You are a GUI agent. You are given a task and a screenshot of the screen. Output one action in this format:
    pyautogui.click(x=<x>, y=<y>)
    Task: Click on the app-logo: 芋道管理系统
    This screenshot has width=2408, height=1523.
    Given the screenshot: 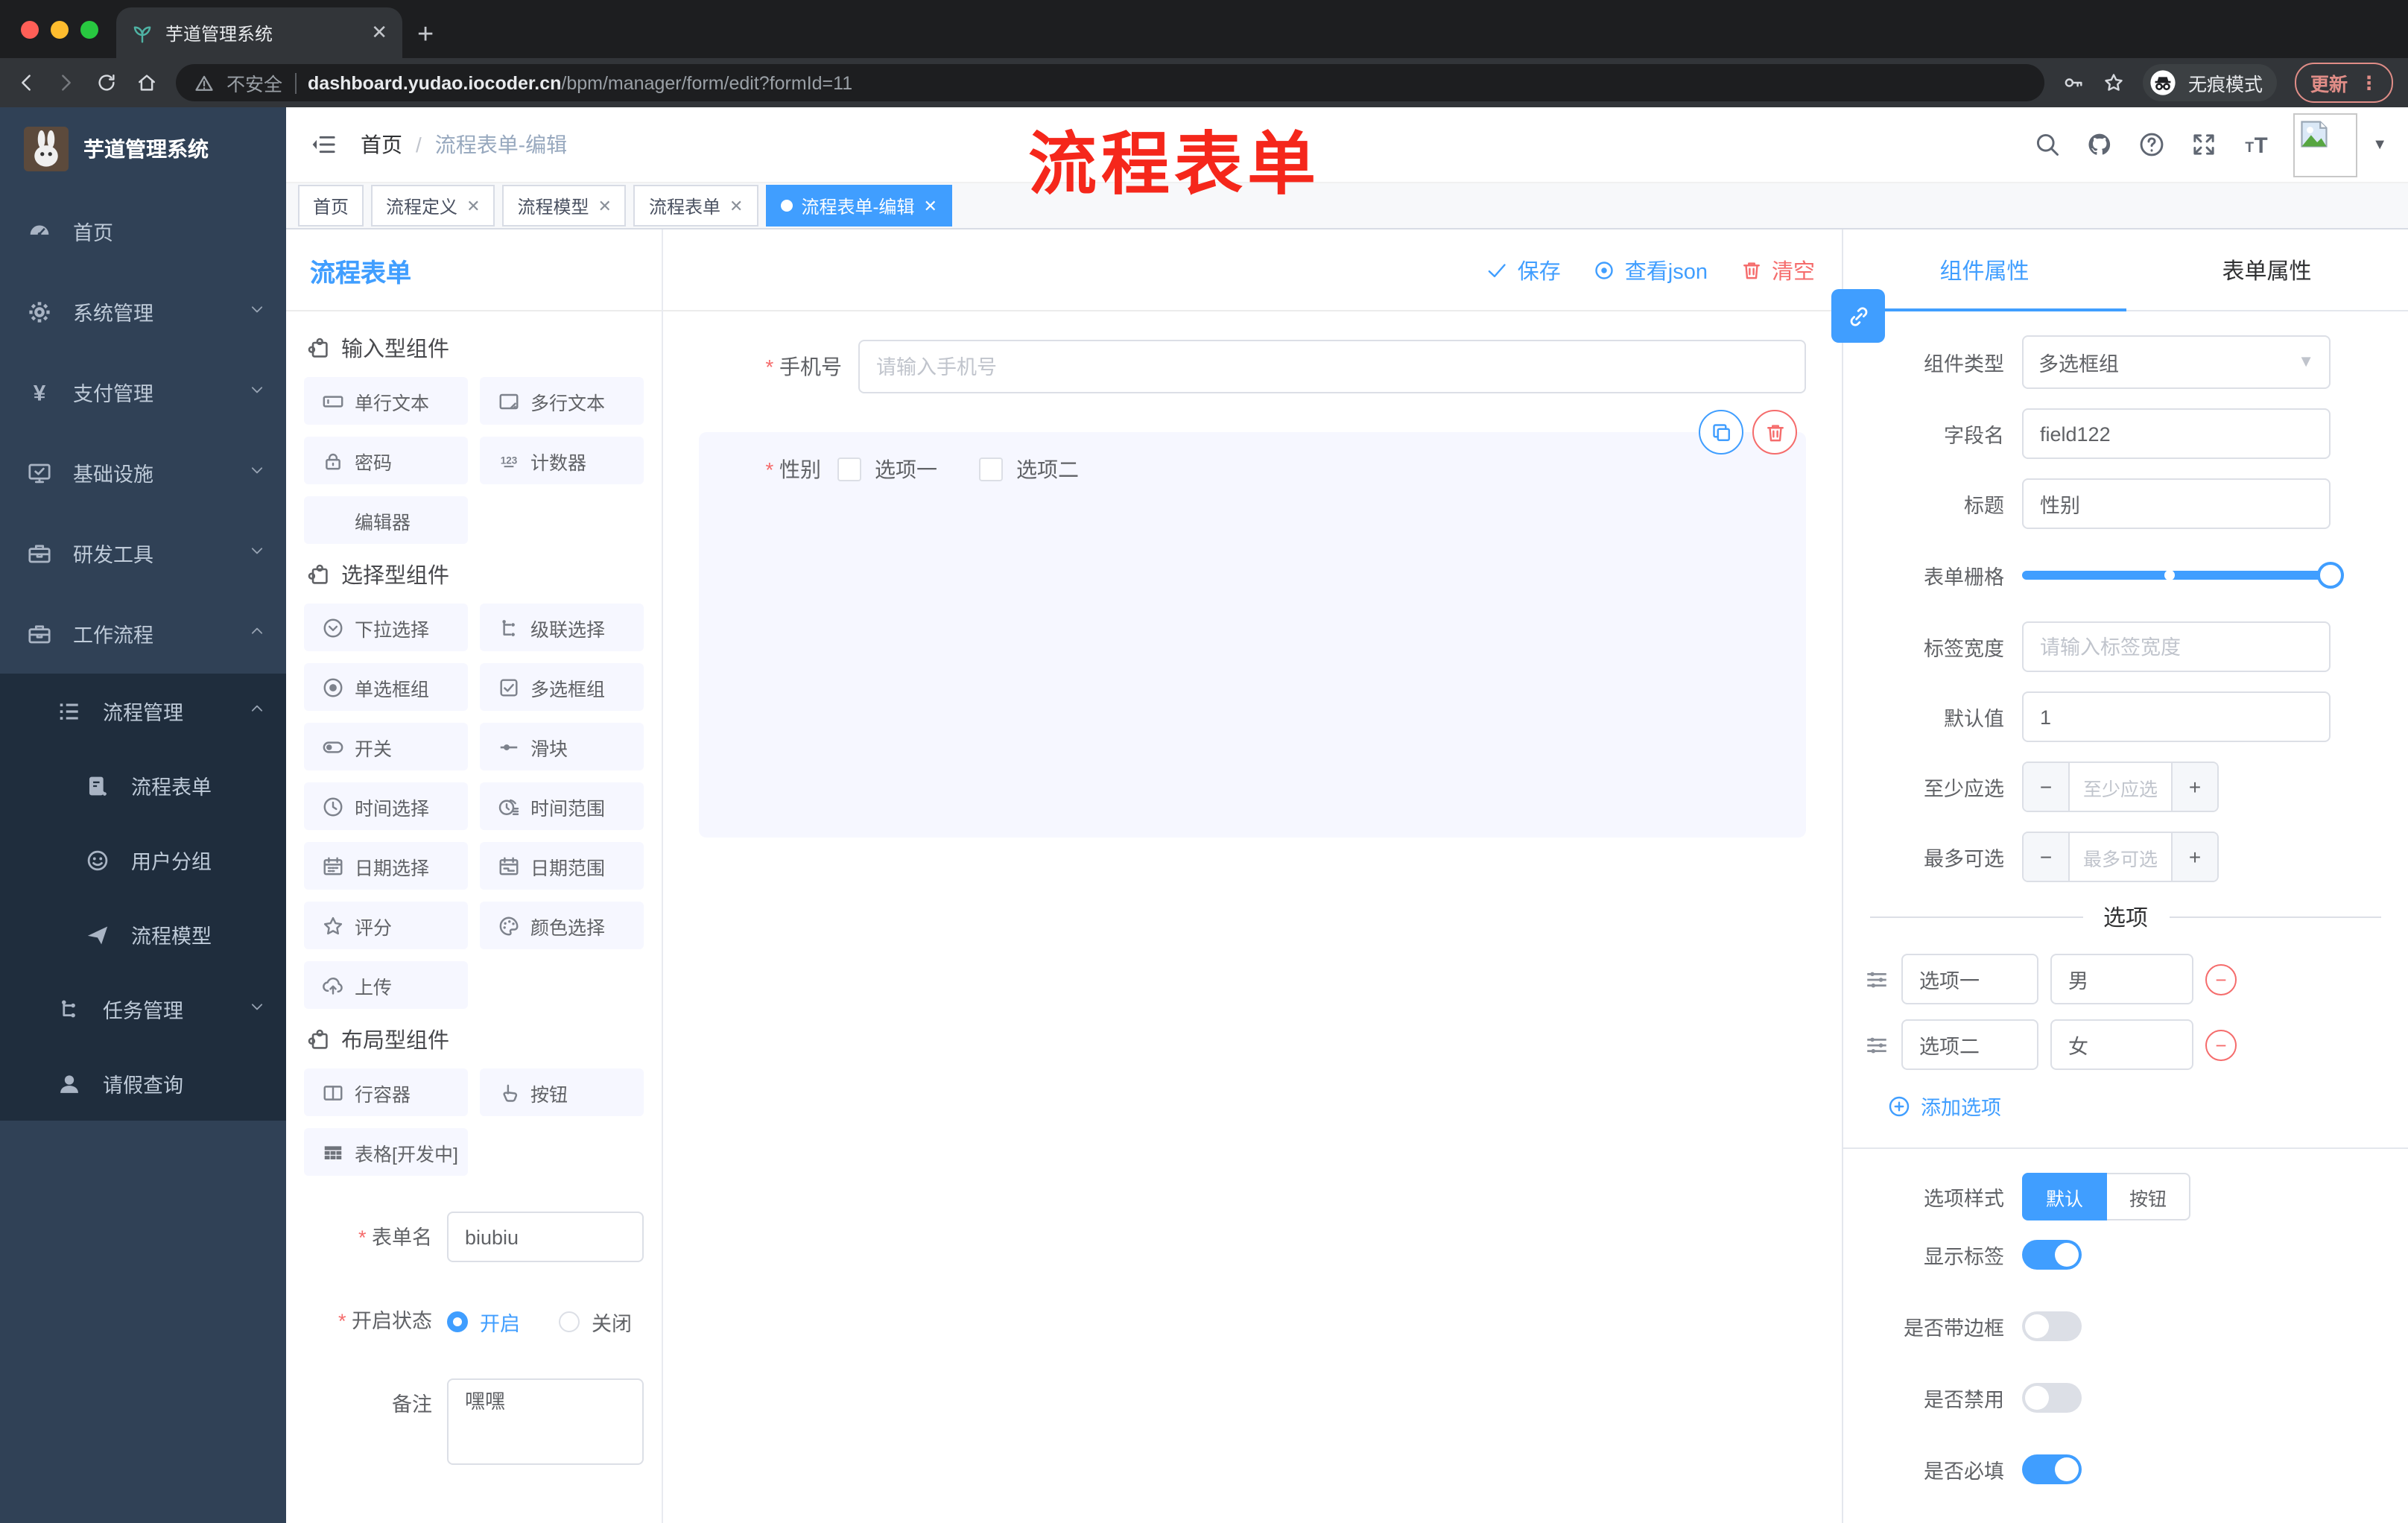 What is the action you would take?
    pyautogui.click(x=143, y=149)
    